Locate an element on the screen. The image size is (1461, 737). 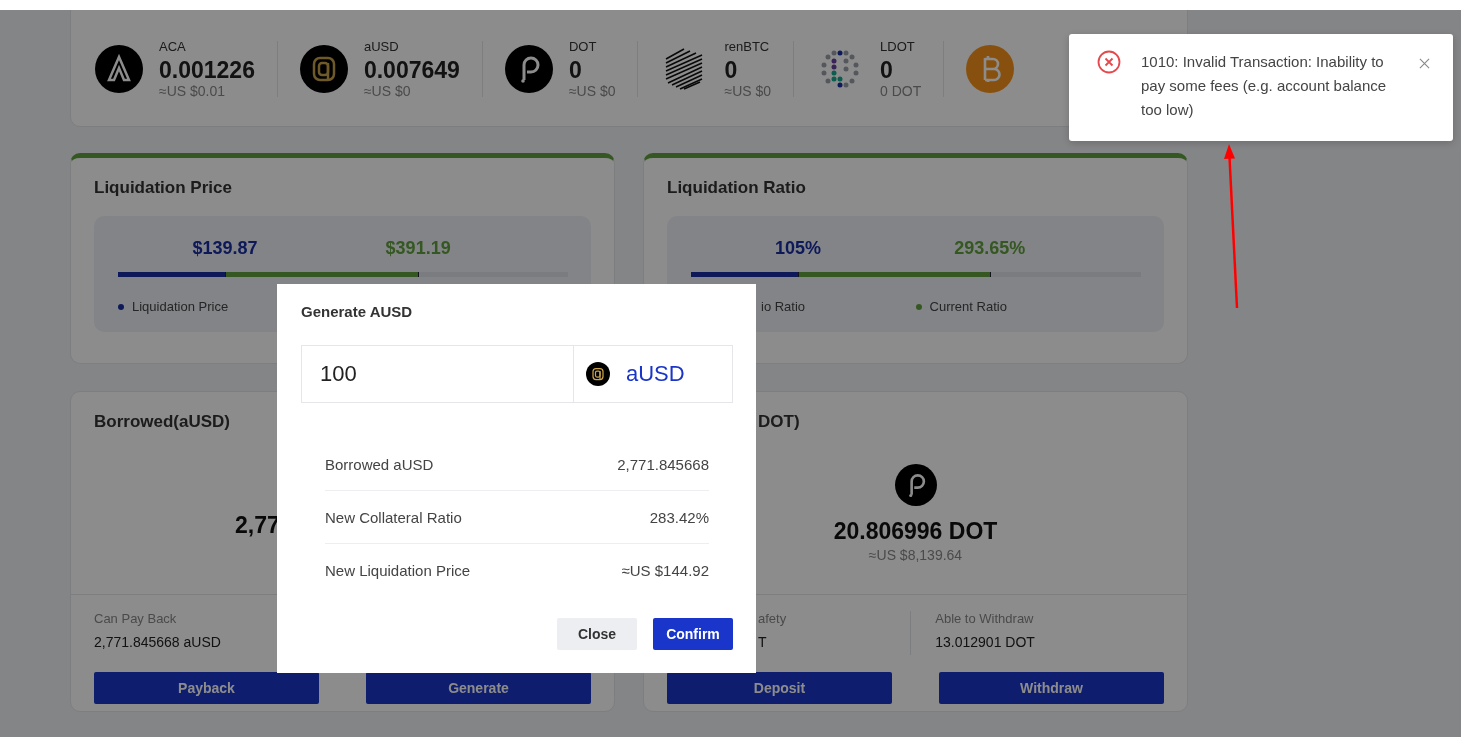
token-amount: 0.001226 is located at coordinates (207, 69).